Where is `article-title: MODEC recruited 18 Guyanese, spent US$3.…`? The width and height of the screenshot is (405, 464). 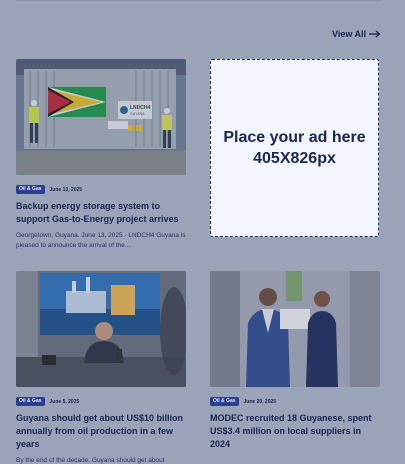 article-title: MODEC recruited 18 Guyanese, spent US$3.… is located at coordinates (295, 431).